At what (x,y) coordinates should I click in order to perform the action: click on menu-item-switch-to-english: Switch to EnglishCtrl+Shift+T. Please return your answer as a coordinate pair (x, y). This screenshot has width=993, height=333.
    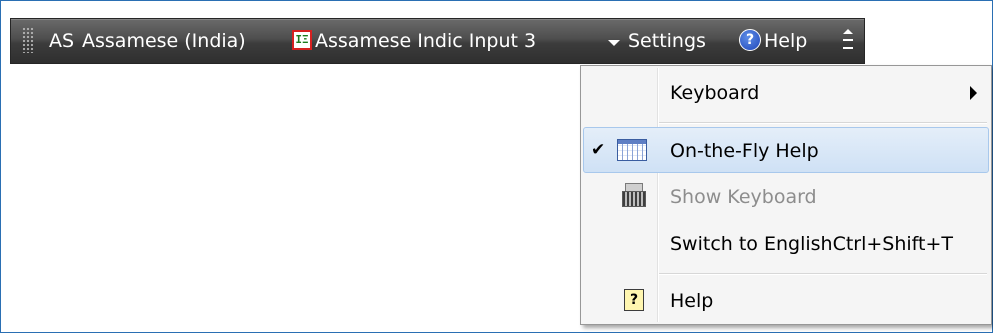
    Looking at the image, I should click on (786, 244).